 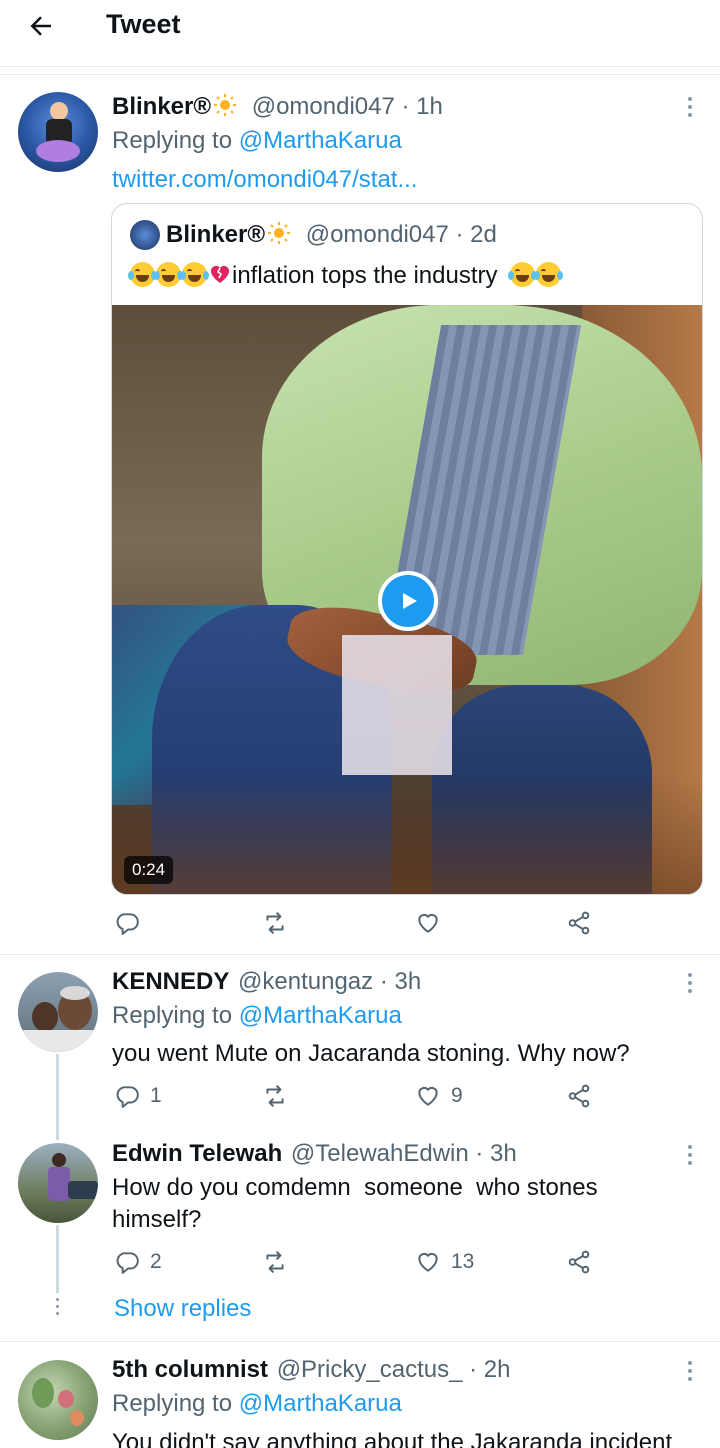 What do you see at coordinates (439, 1096) in the screenshot?
I see `like-button: 9` at bounding box center [439, 1096].